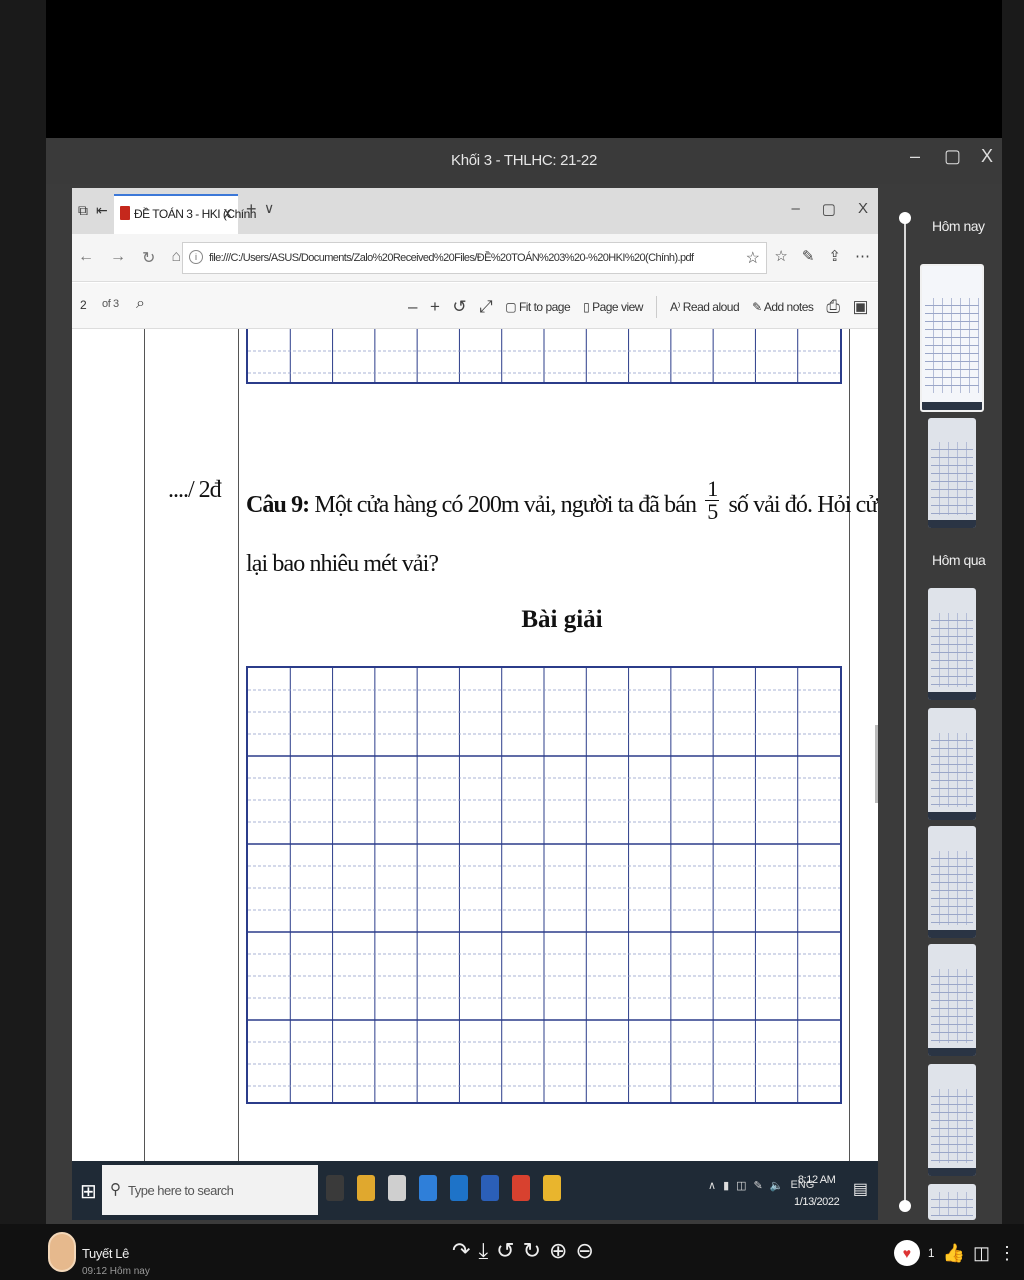 Image resolution: width=1024 pixels, height=1280 pixels. Describe the element at coordinates (704, 307) in the screenshot. I see `read-aloud-button: A⁾ Read aloud` at that location.